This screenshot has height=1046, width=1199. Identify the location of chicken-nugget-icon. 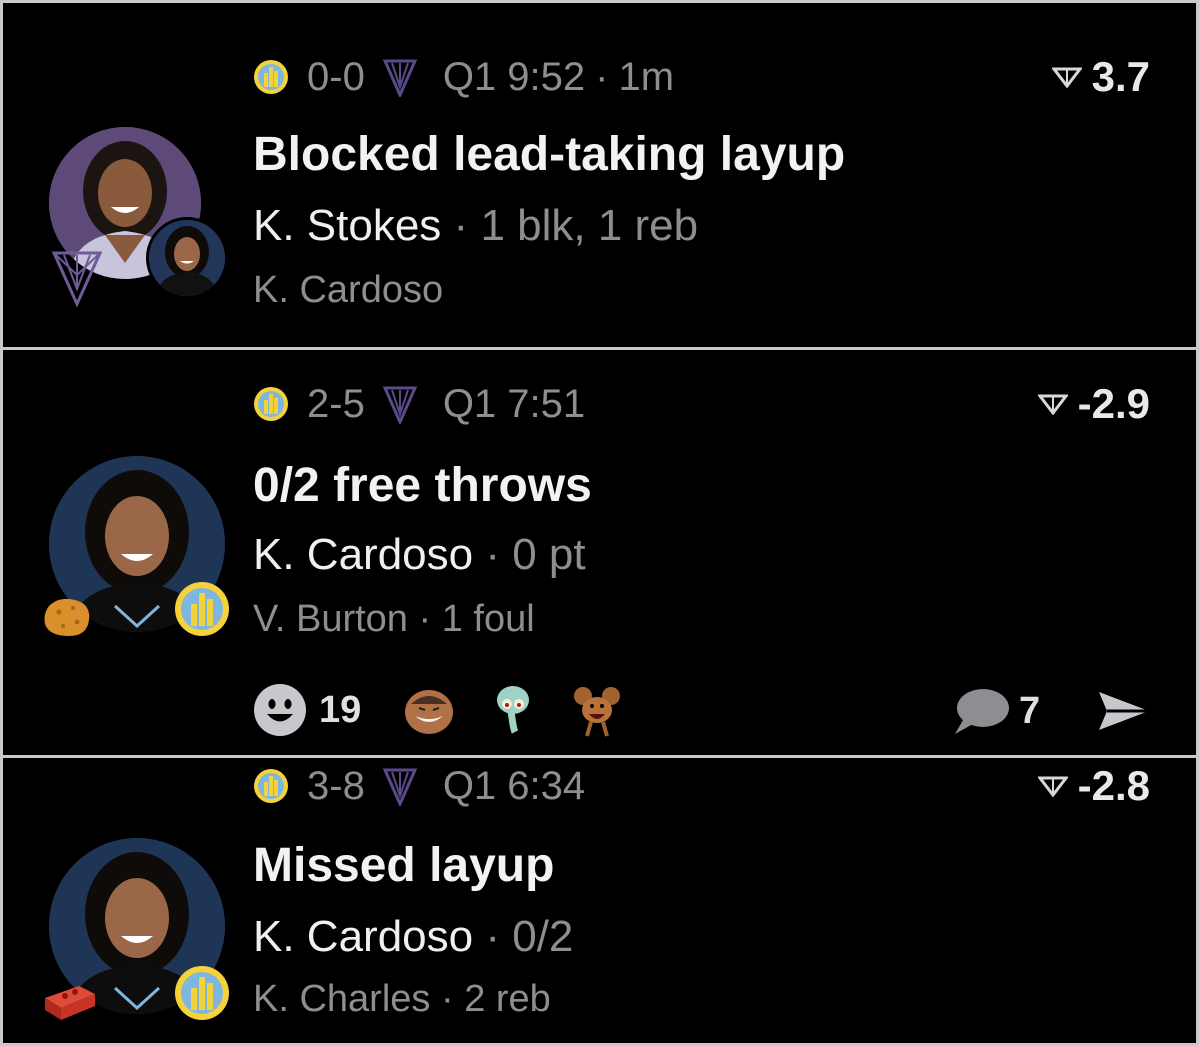
(67, 617).